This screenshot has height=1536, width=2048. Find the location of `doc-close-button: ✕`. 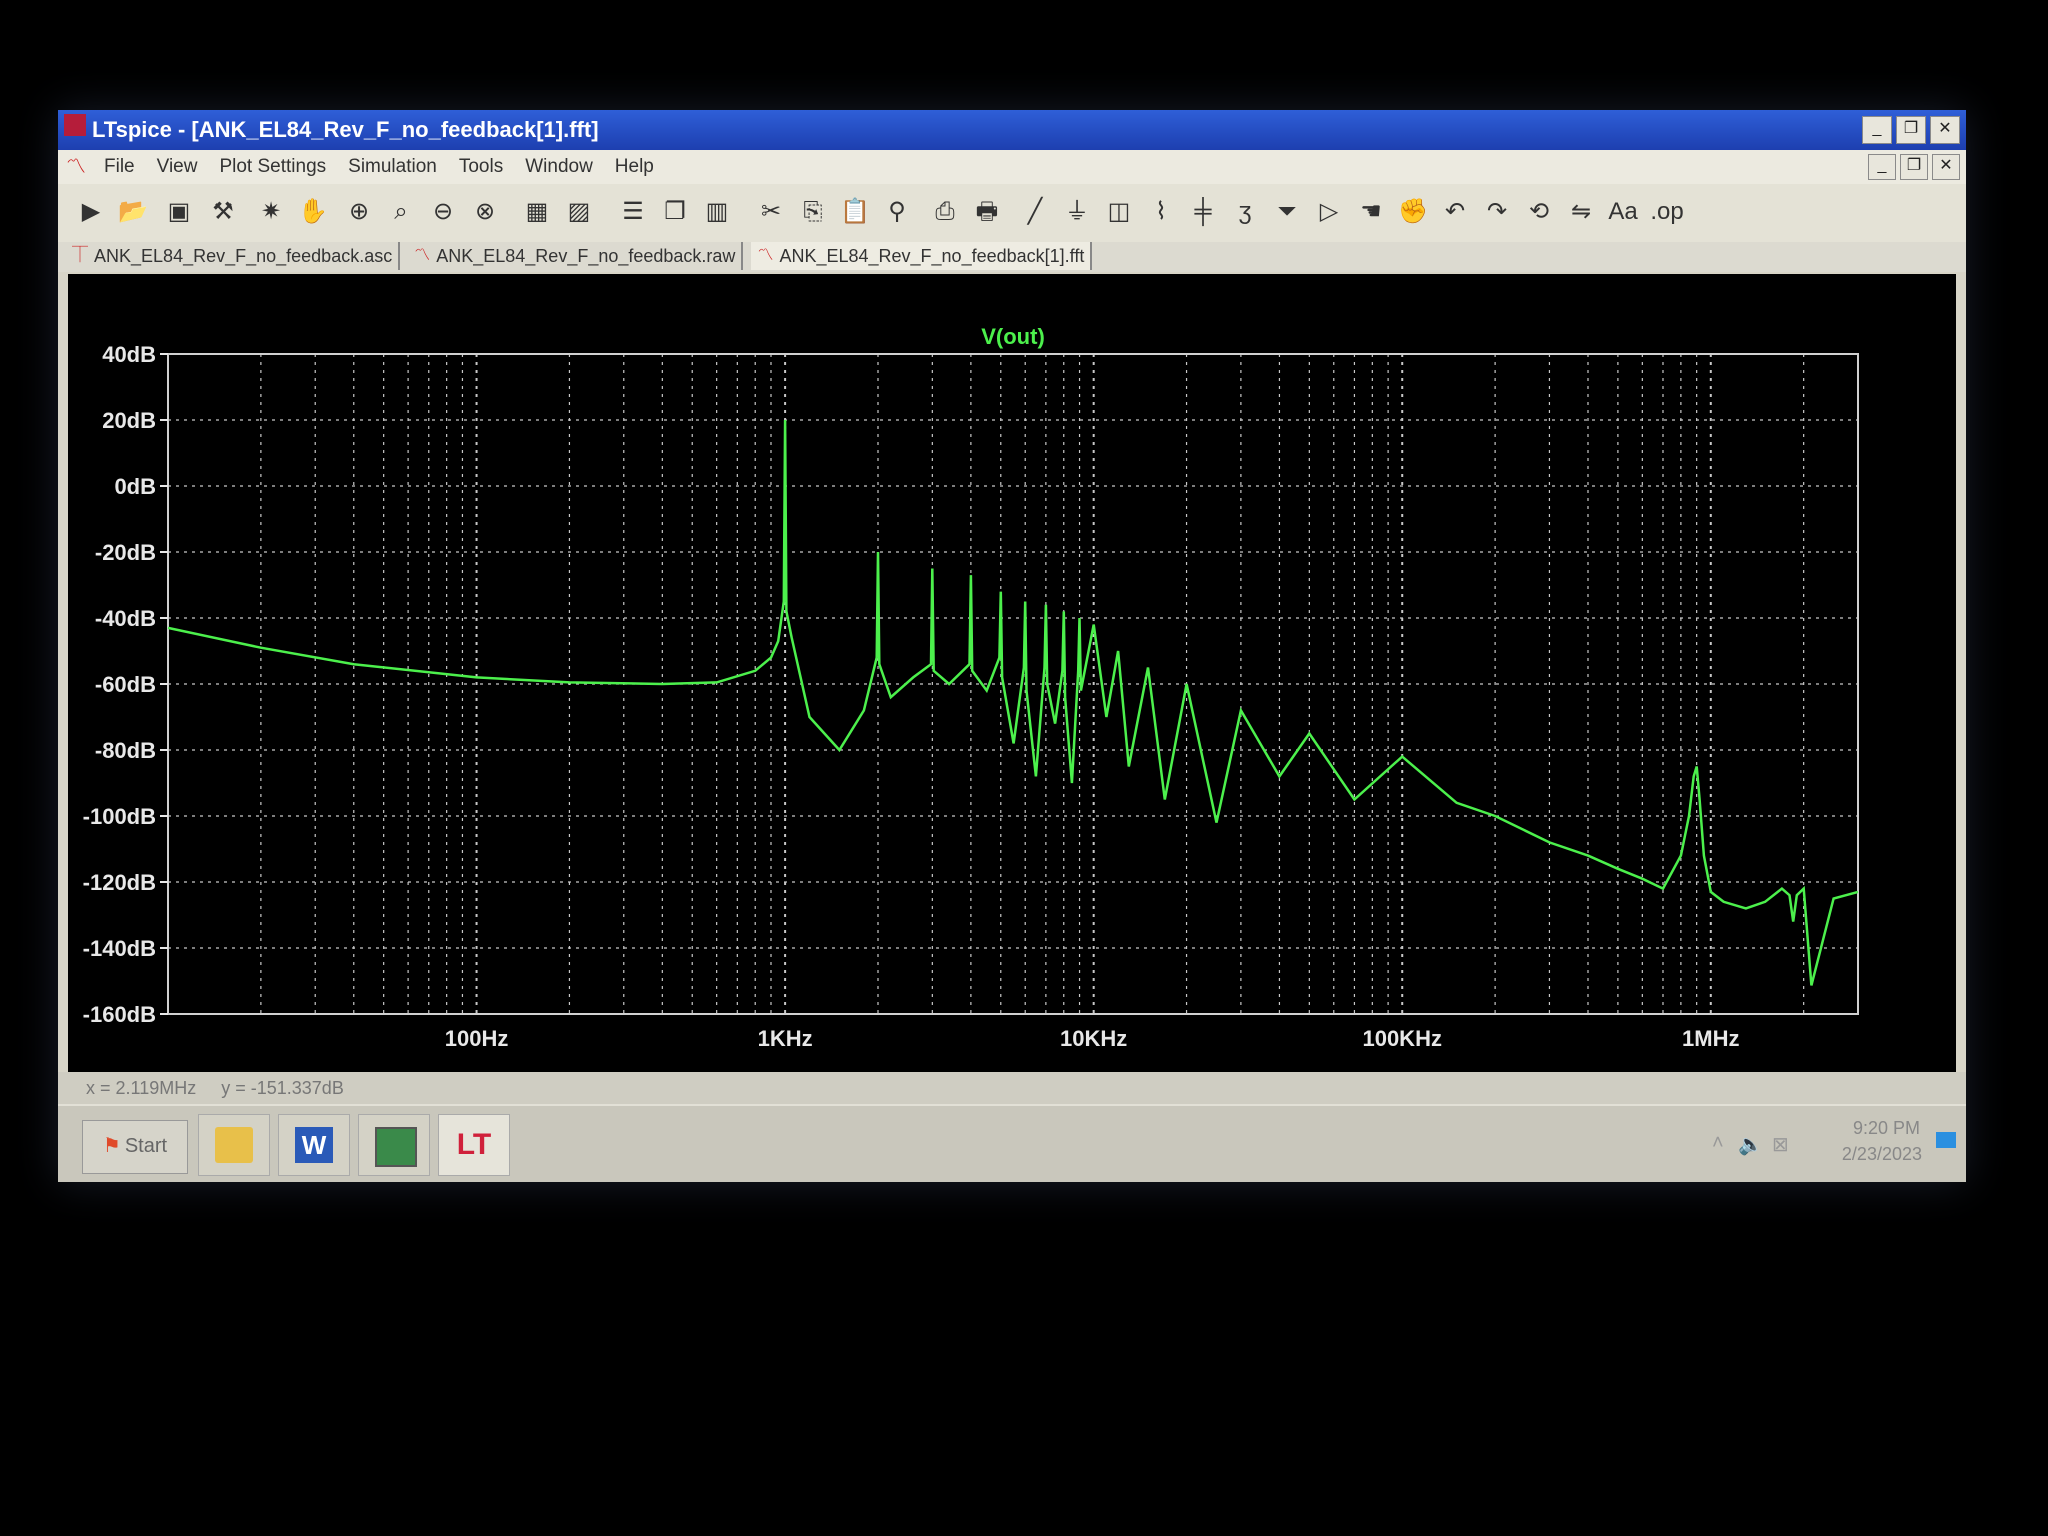

doc-close-button: ✕ is located at coordinates (1946, 167).